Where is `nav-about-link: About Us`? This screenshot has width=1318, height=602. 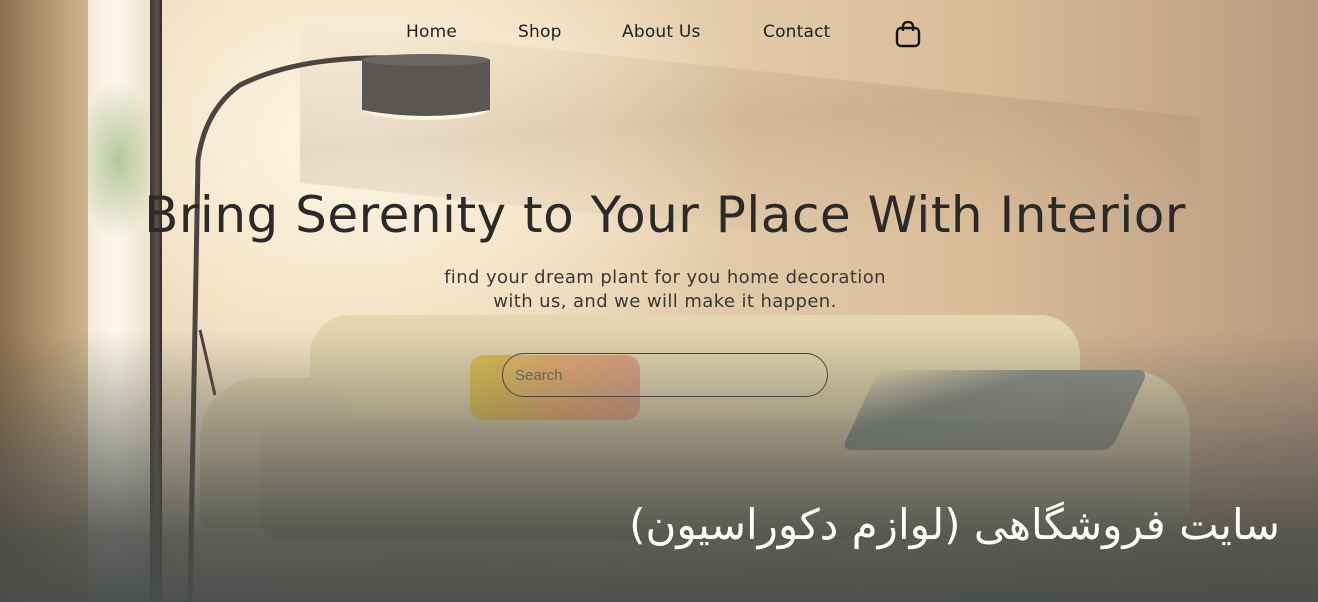 nav-about-link: About Us is located at coordinates (661, 32).